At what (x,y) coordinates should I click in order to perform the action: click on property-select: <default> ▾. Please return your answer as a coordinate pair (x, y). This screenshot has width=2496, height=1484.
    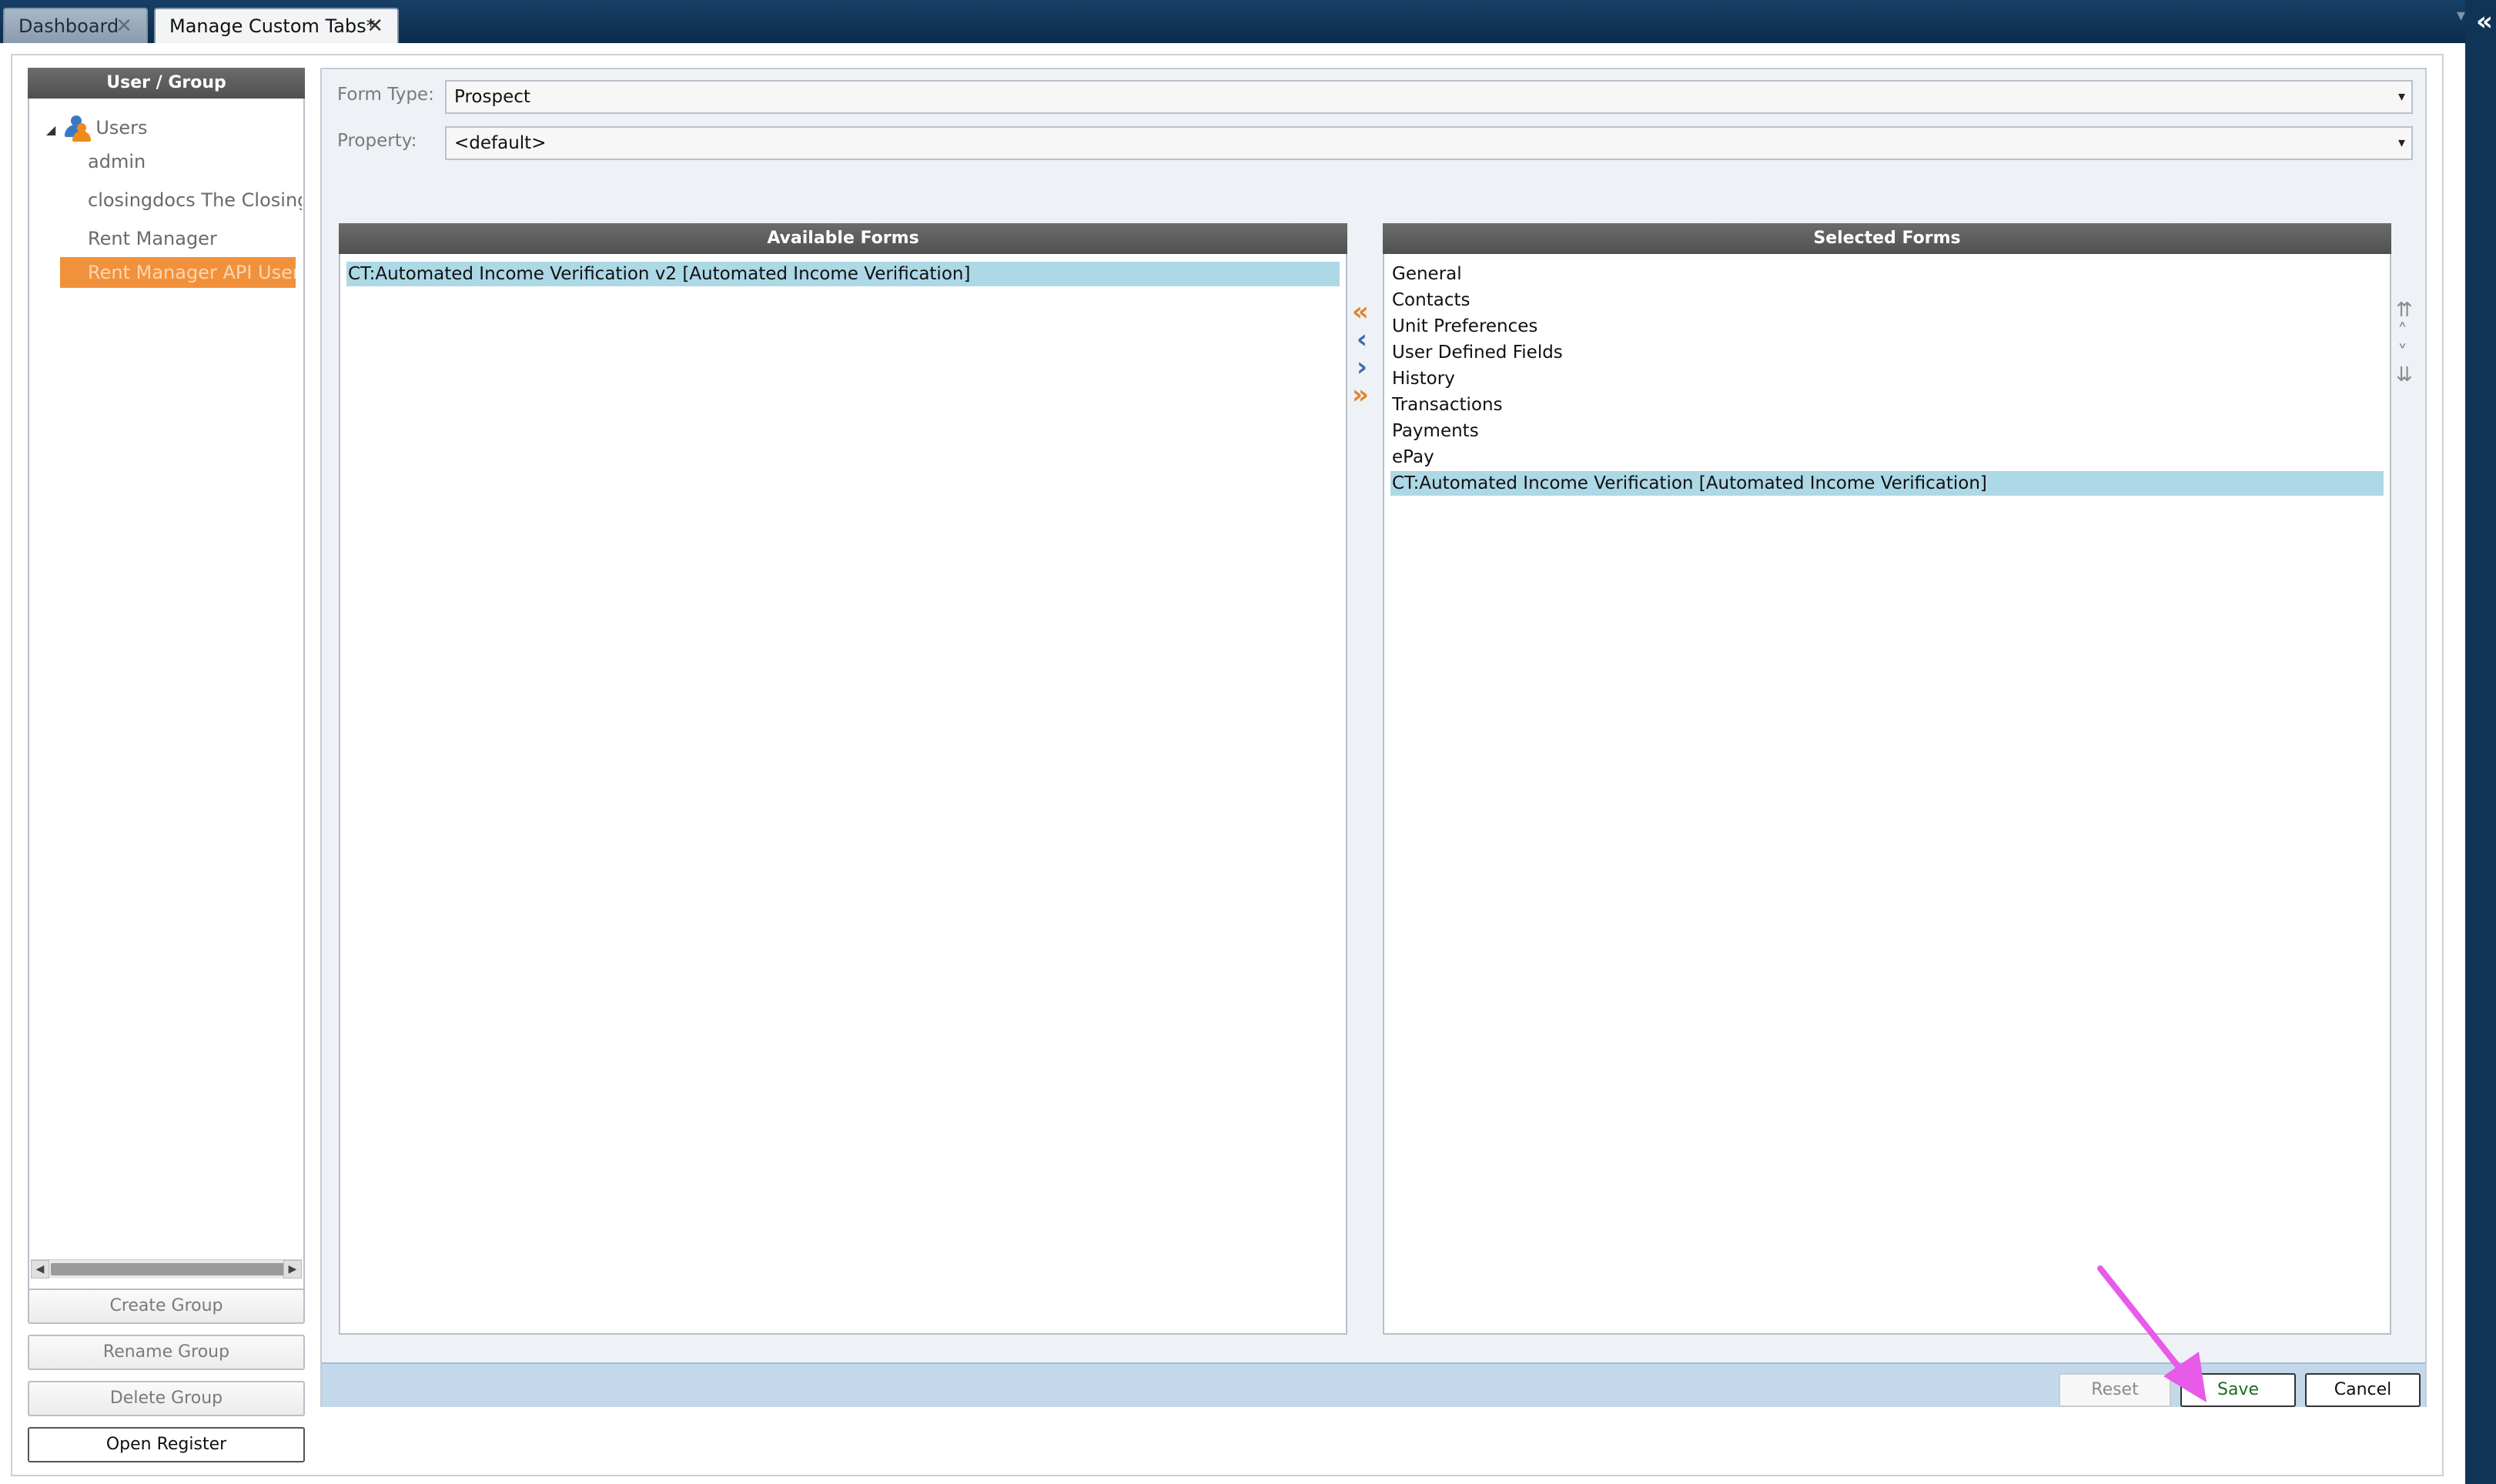
    Looking at the image, I should click on (1429, 143).